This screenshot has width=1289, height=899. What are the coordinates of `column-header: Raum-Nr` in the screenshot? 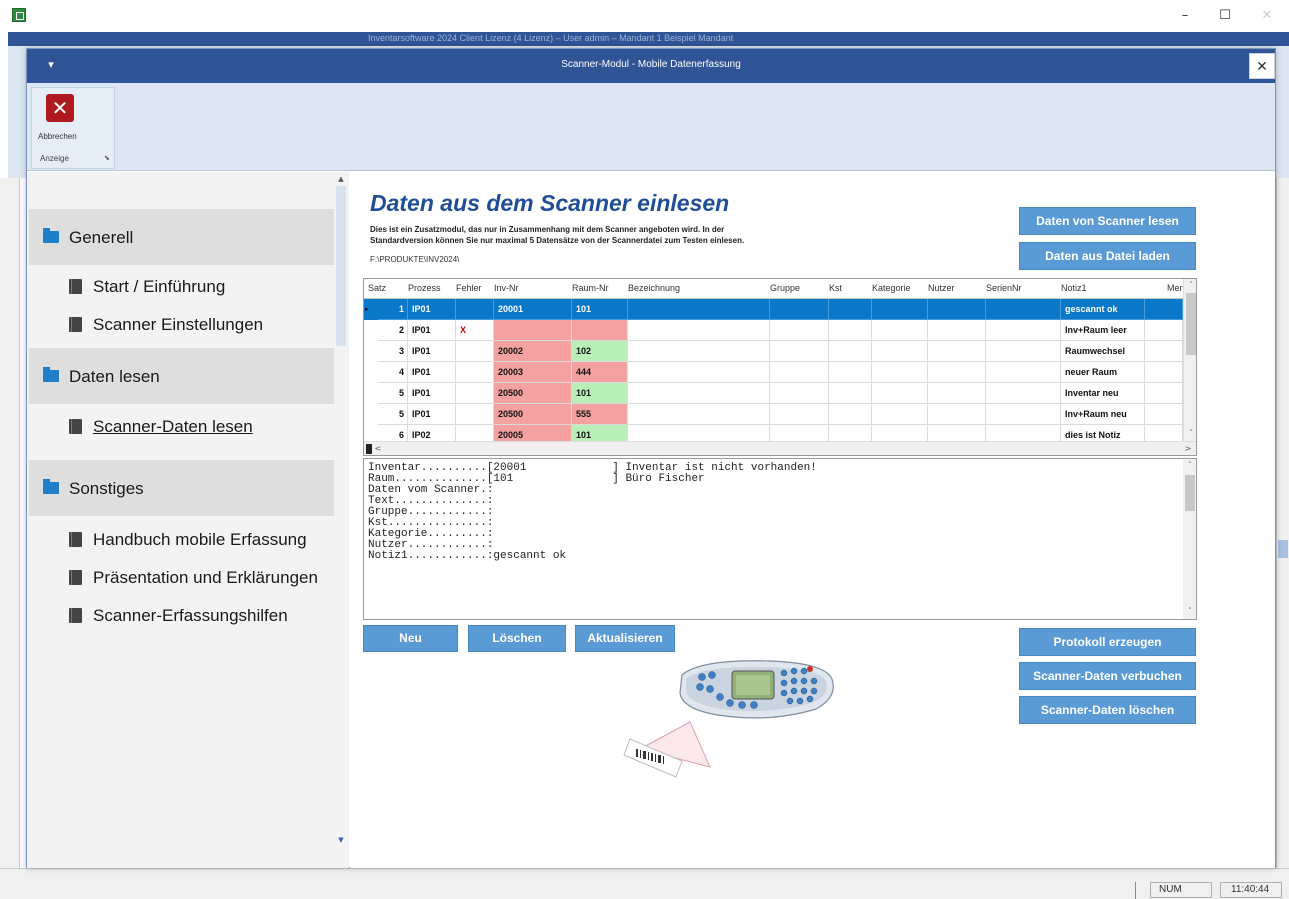 It's located at (590, 288).